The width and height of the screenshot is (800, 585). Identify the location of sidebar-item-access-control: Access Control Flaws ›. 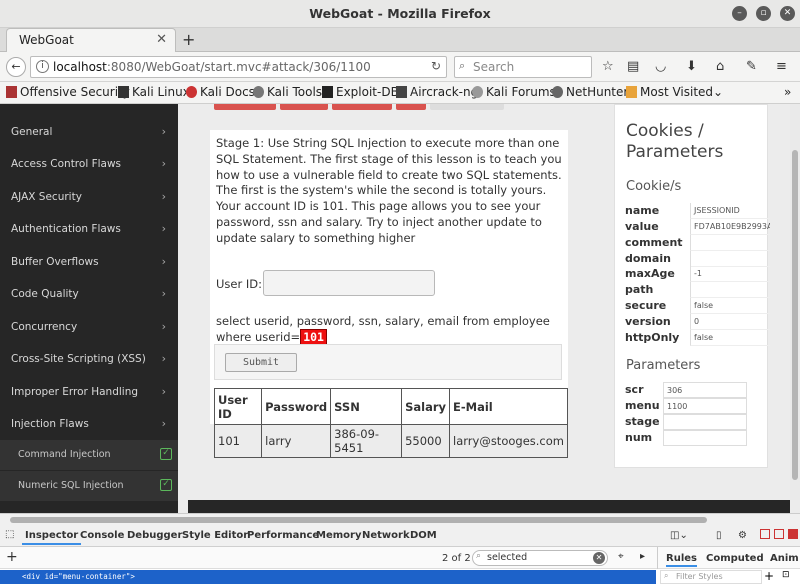
(89, 164).